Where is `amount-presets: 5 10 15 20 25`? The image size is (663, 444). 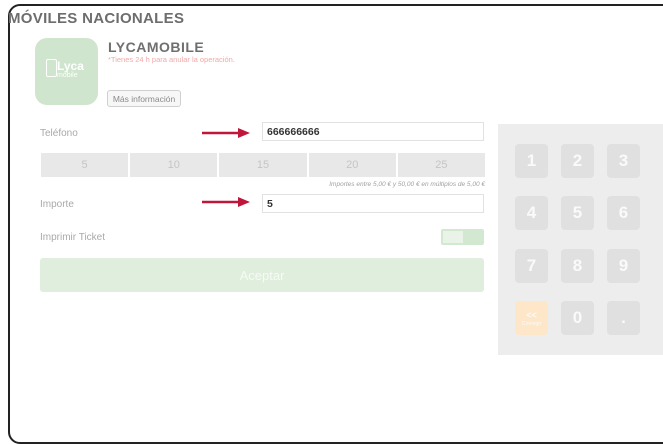
amount-presets: 5 10 15 20 25 is located at coordinates (263, 165).